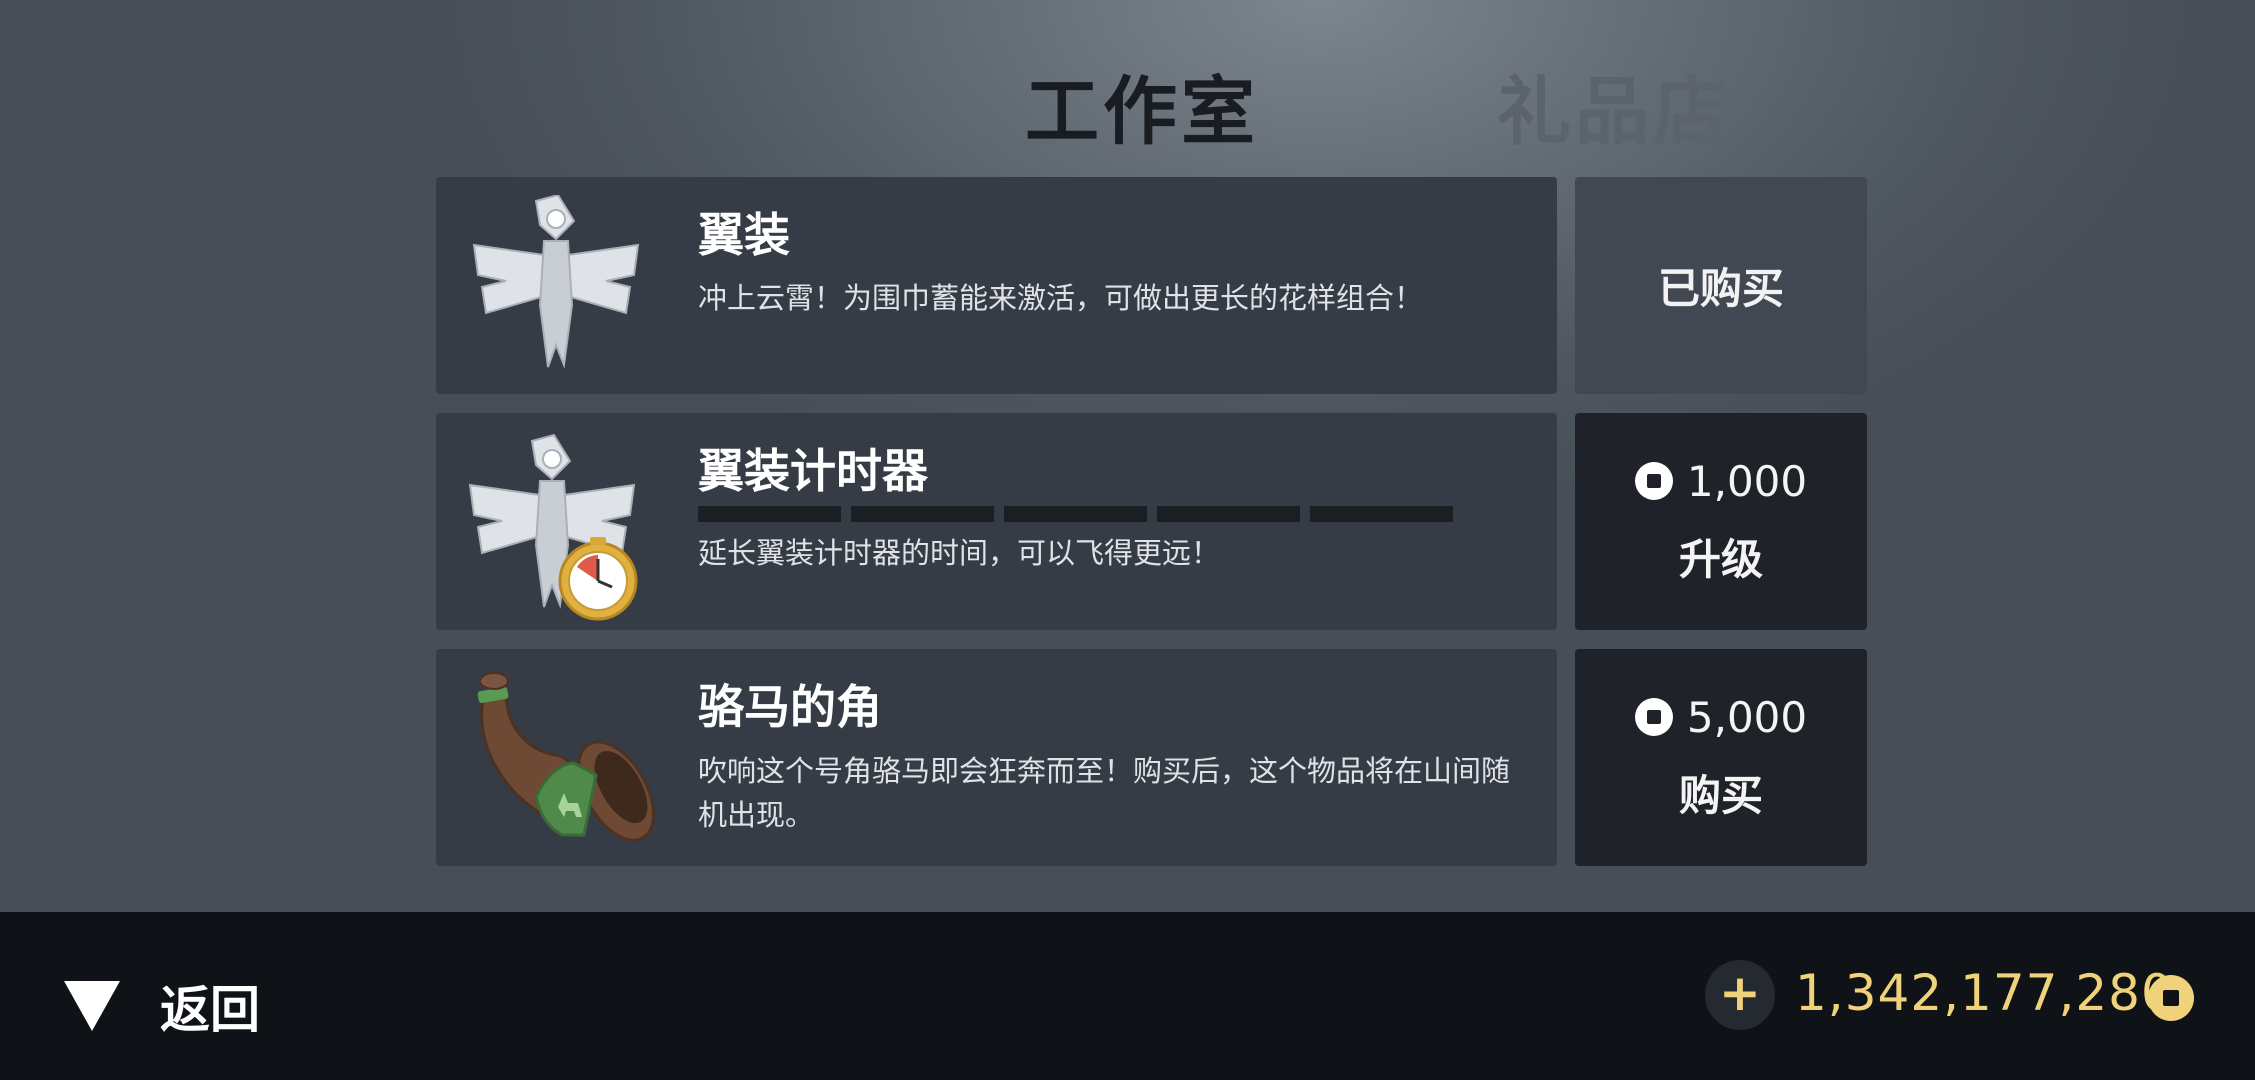 The width and height of the screenshot is (2255, 1080). What do you see at coordinates (92, 1006) in the screenshot?
I see `back-triangle-icon` at bounding box center [92, 1006].